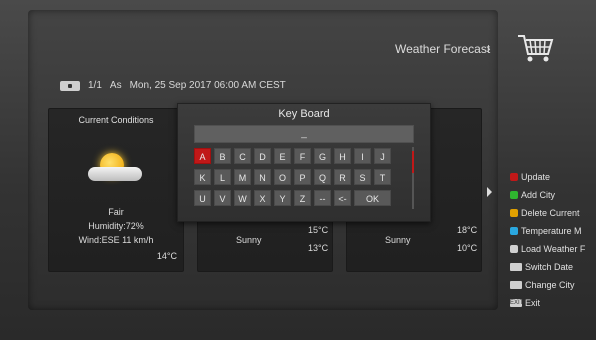 The height and width of the screenshot is (340, 596). I want to click on key-u: U, so click(202, 198).